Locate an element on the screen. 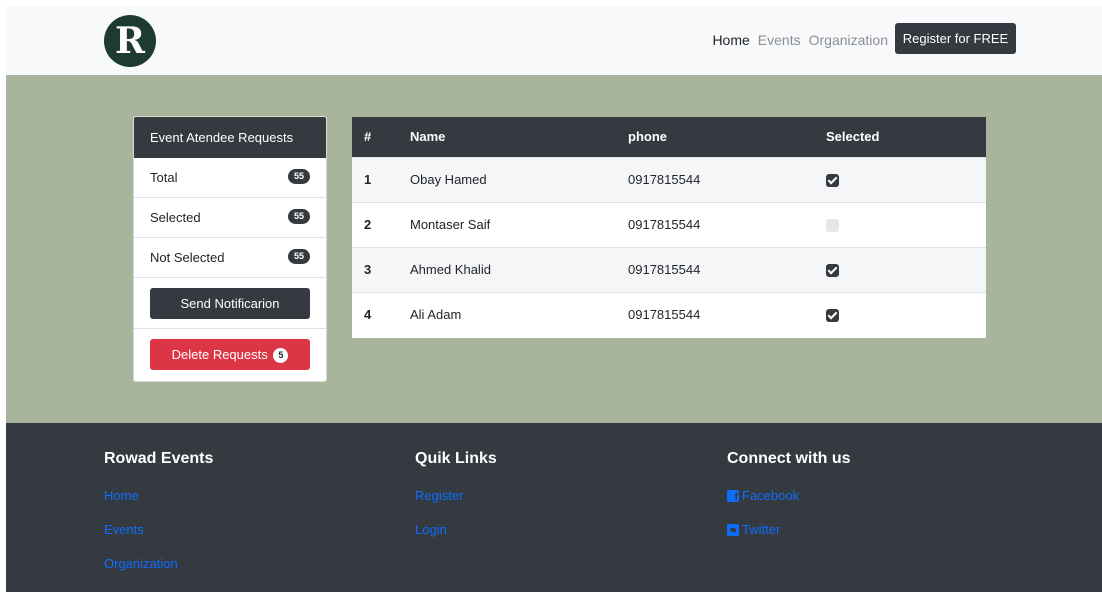 This screenshot has width=1102, height=592. col-header-phone: phone is located at coordinates (647, 137).